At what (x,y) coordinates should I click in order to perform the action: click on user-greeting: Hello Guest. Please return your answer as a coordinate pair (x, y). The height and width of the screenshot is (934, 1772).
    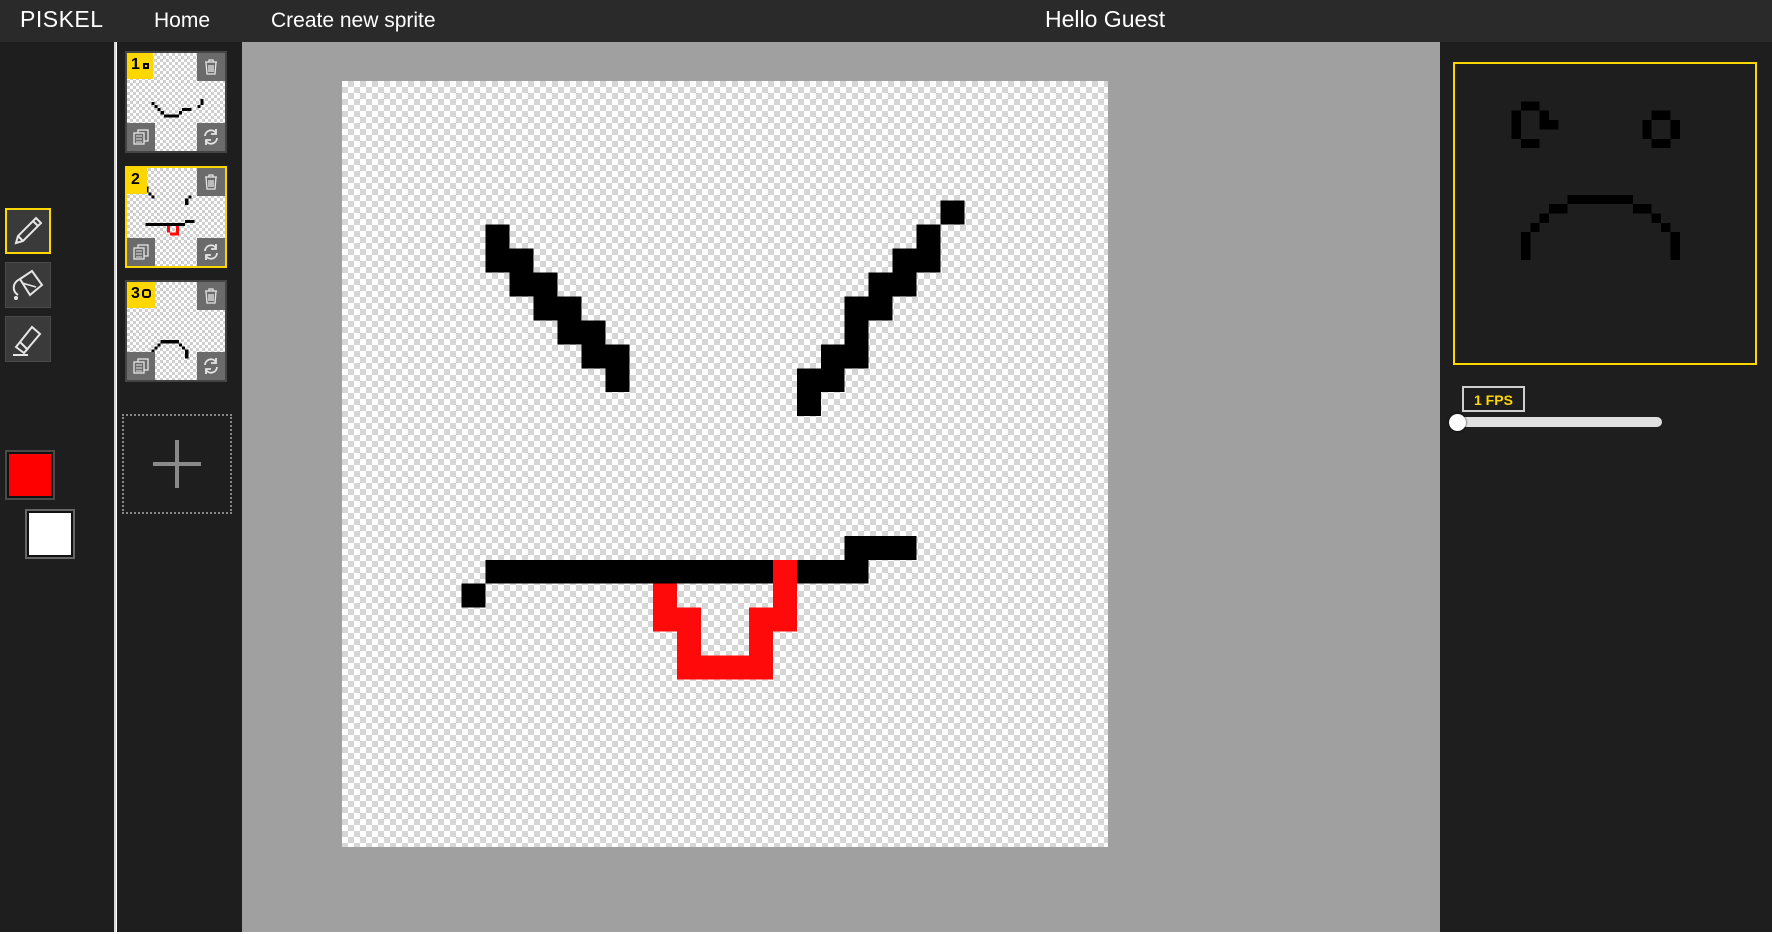
    Looking at the image, I should click on (1105, 19).